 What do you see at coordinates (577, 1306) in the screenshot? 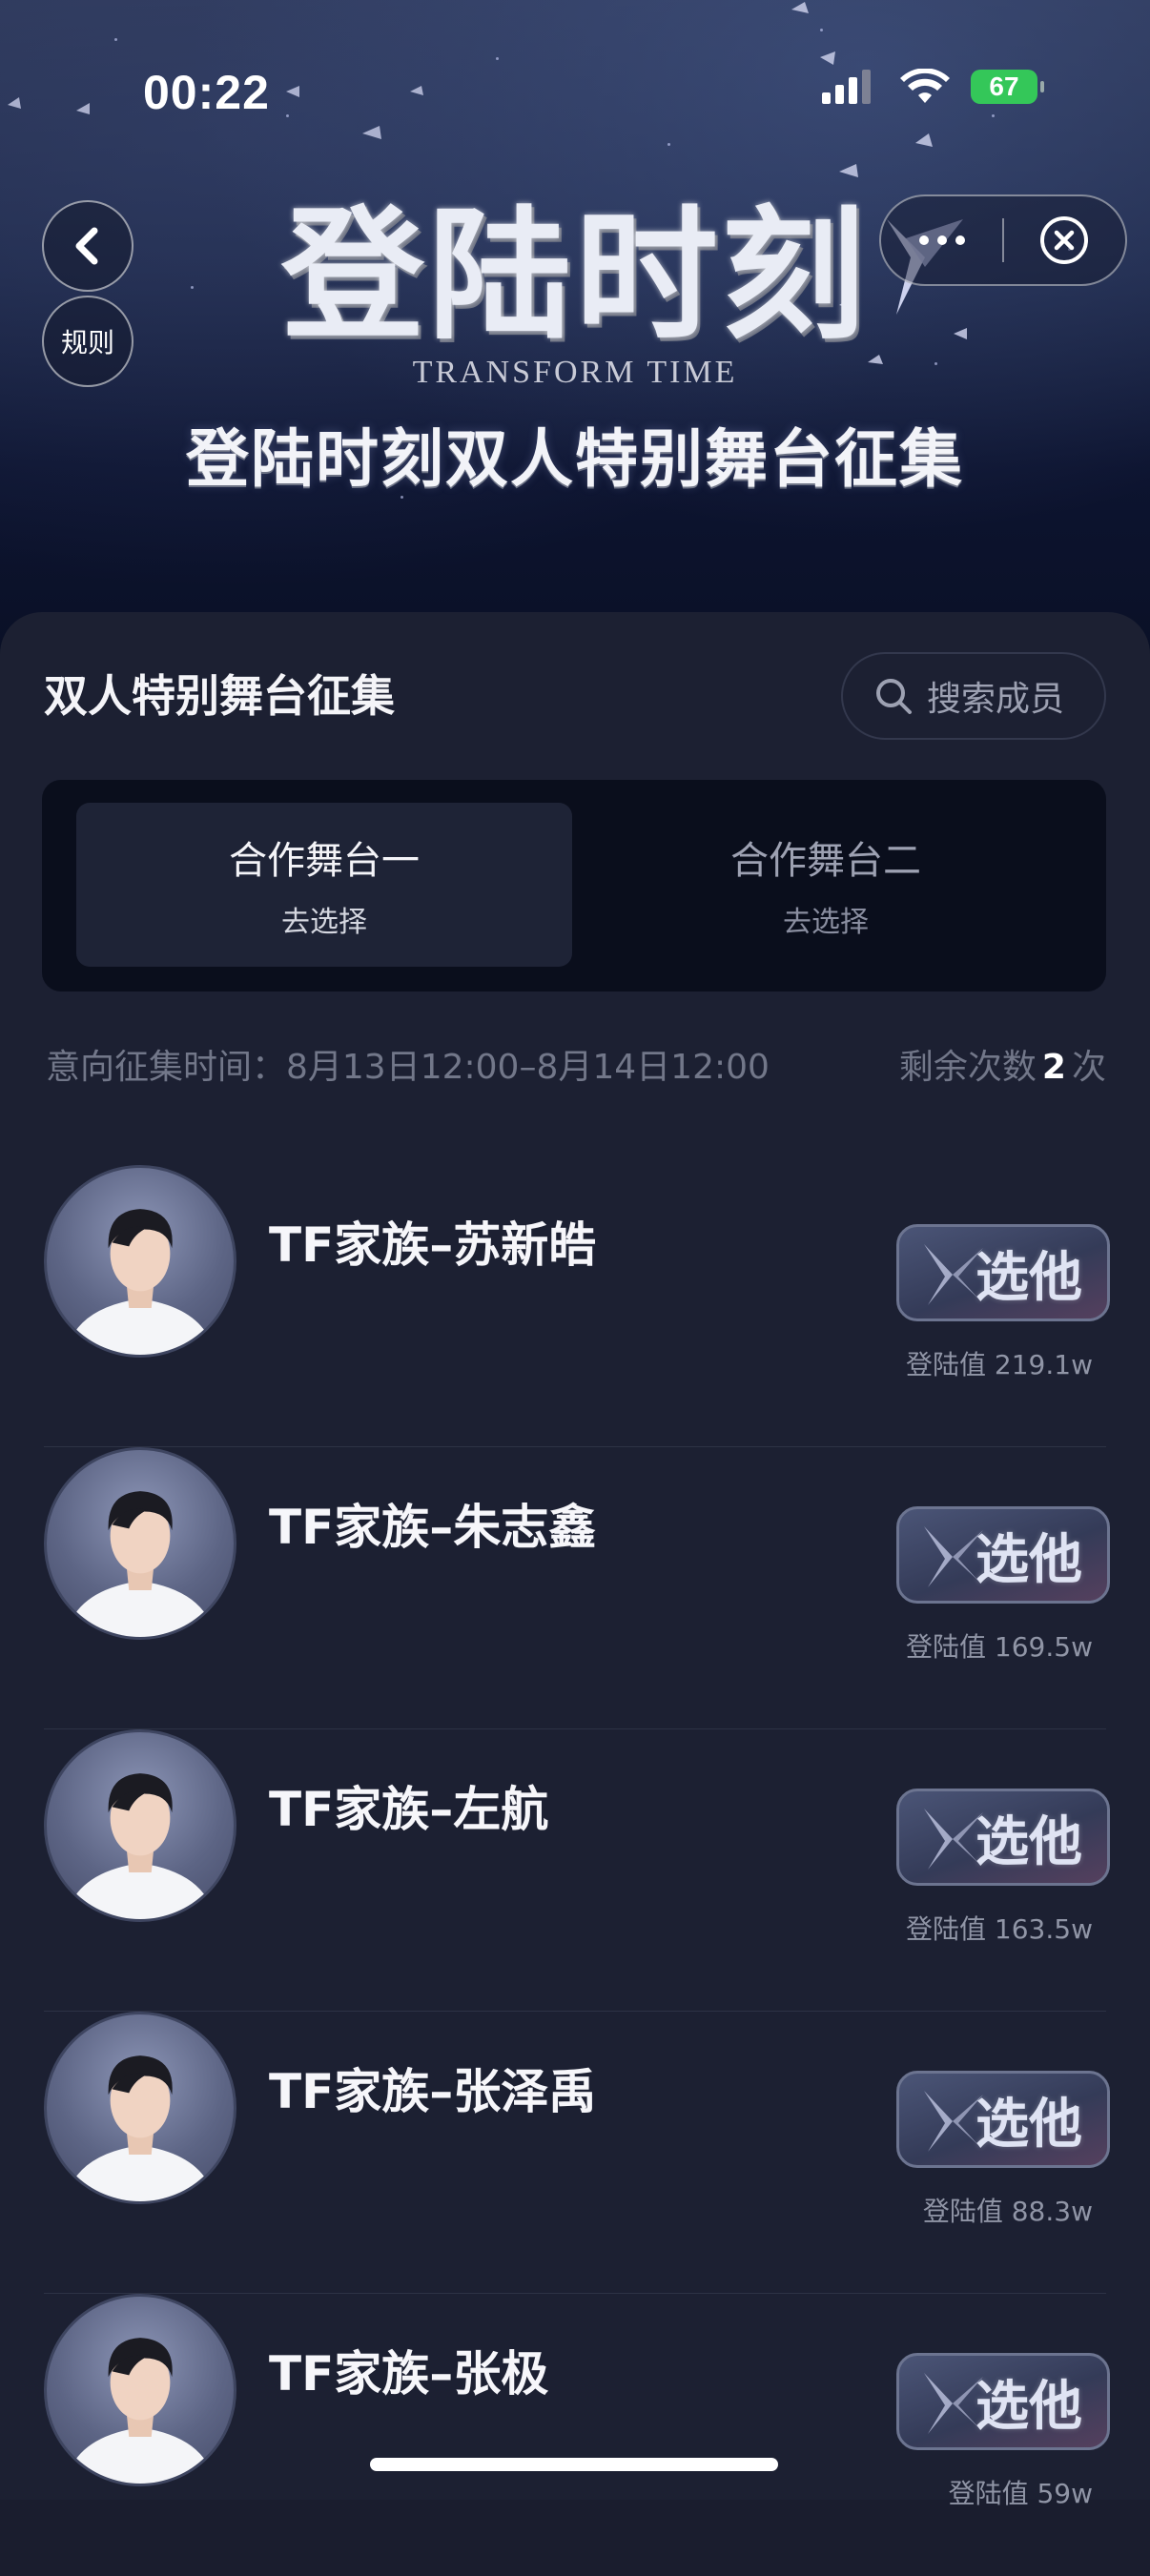
I see `member-row: TF家族–苏新皓选他登陆值 219.1w` at bounding box center [577, 1306].